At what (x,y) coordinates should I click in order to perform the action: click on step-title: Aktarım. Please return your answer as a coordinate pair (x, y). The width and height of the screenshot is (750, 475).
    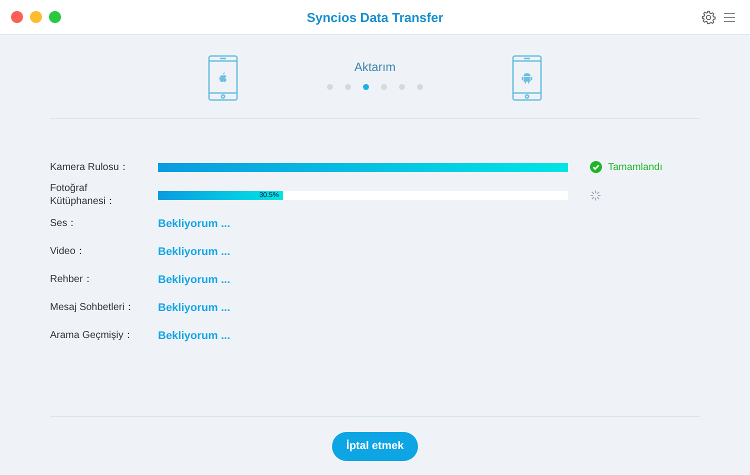
    Looking at the image, I should click on (375, 67).